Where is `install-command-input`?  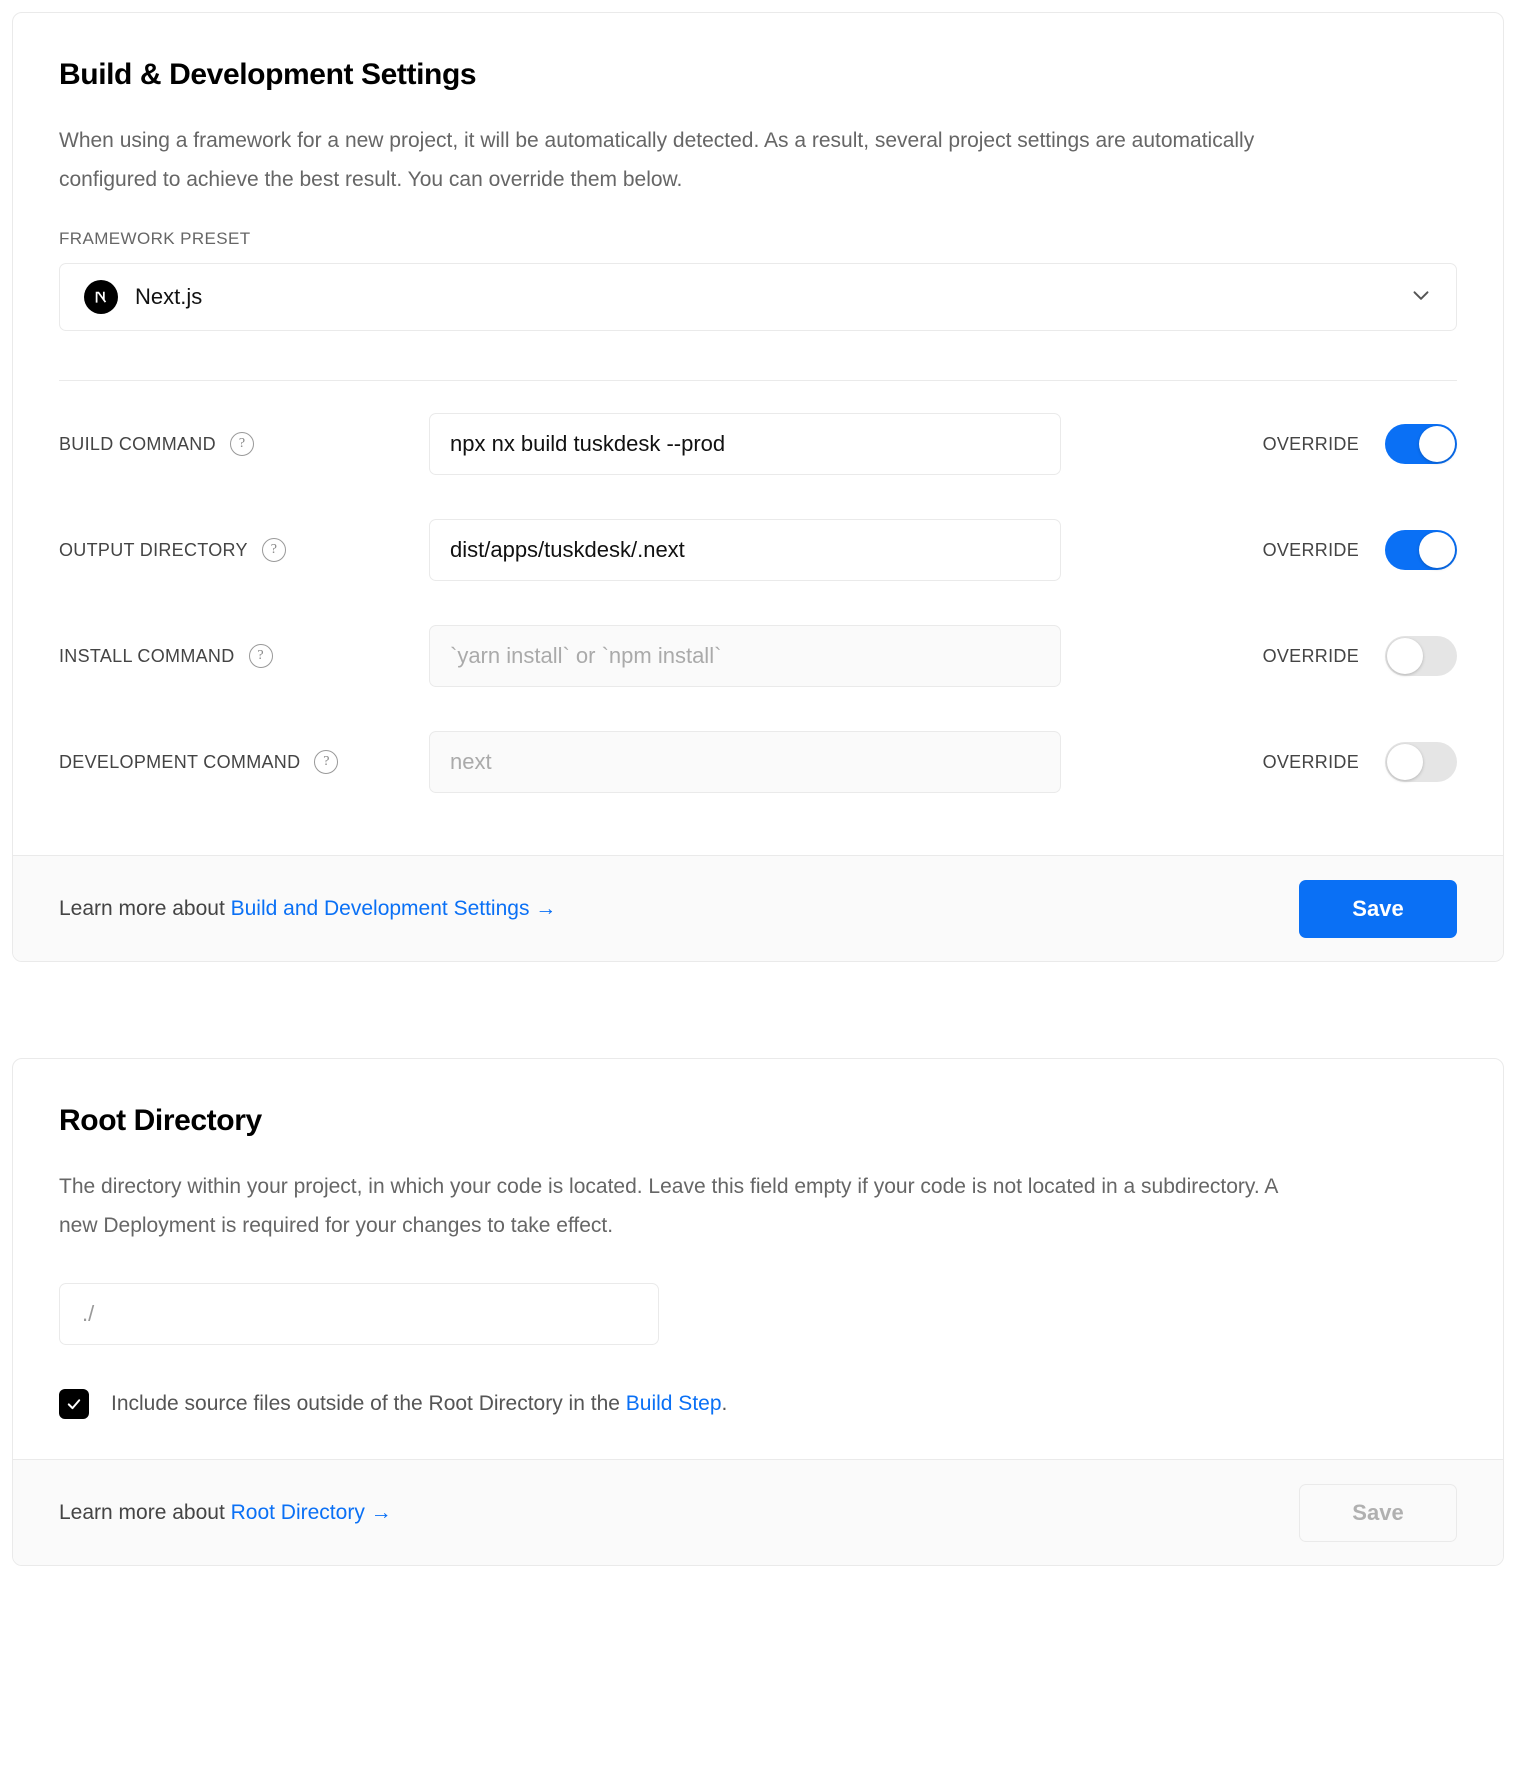 install-command-input is located at coordinates (745, 656).